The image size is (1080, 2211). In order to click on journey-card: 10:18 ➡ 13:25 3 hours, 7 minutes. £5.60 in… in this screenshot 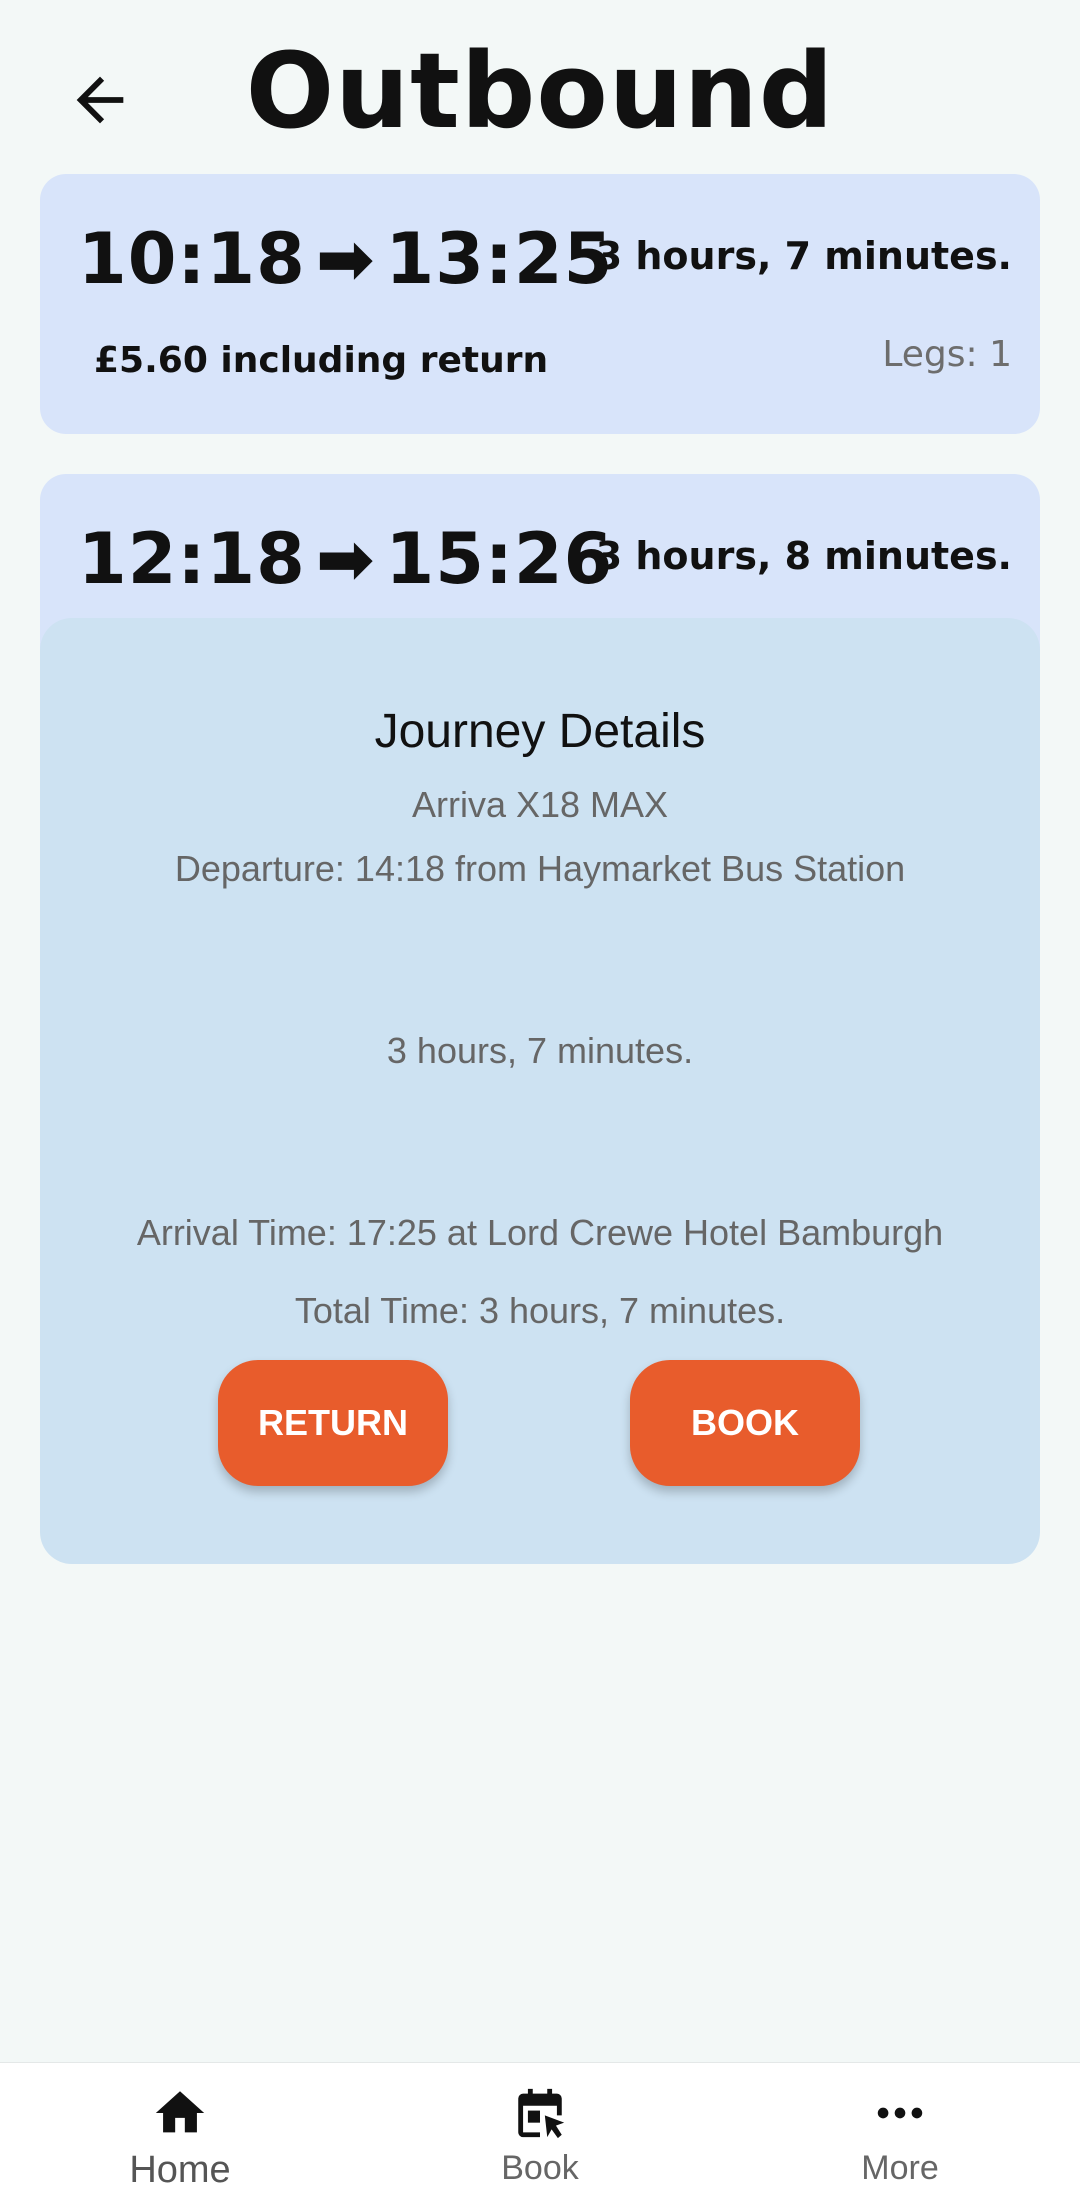, I will do `click(540, 304)`.